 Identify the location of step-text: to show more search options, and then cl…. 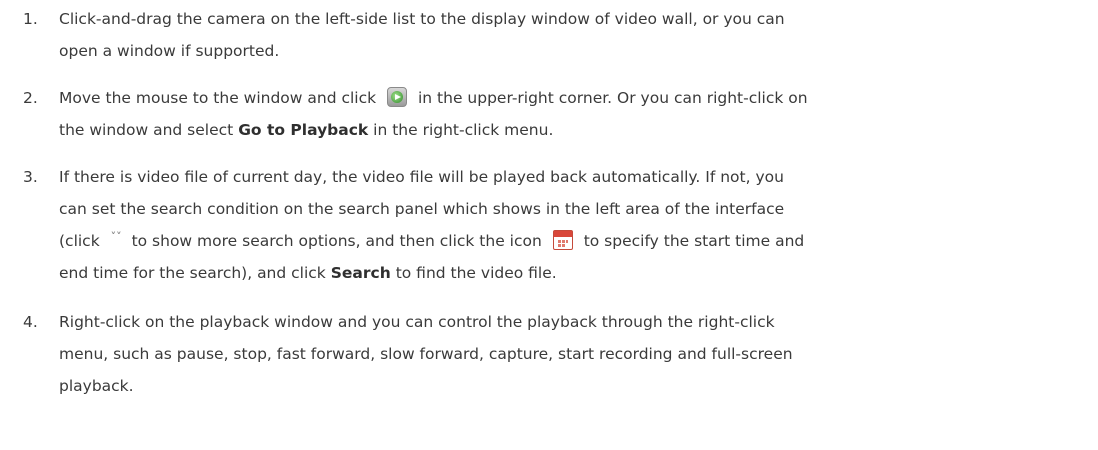
(336, 241).